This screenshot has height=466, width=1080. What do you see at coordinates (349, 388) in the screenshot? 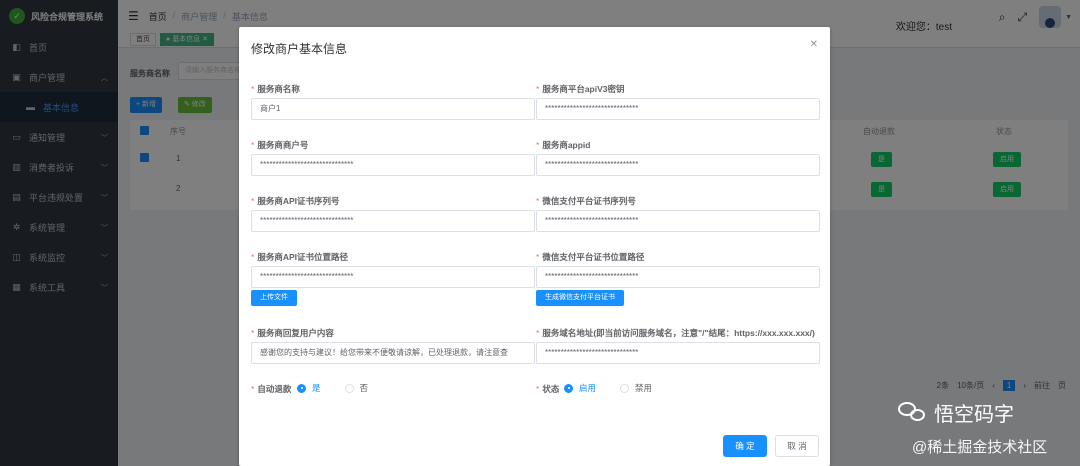
I see `auto-refund-no-radio` at bounding box center [349, 388].